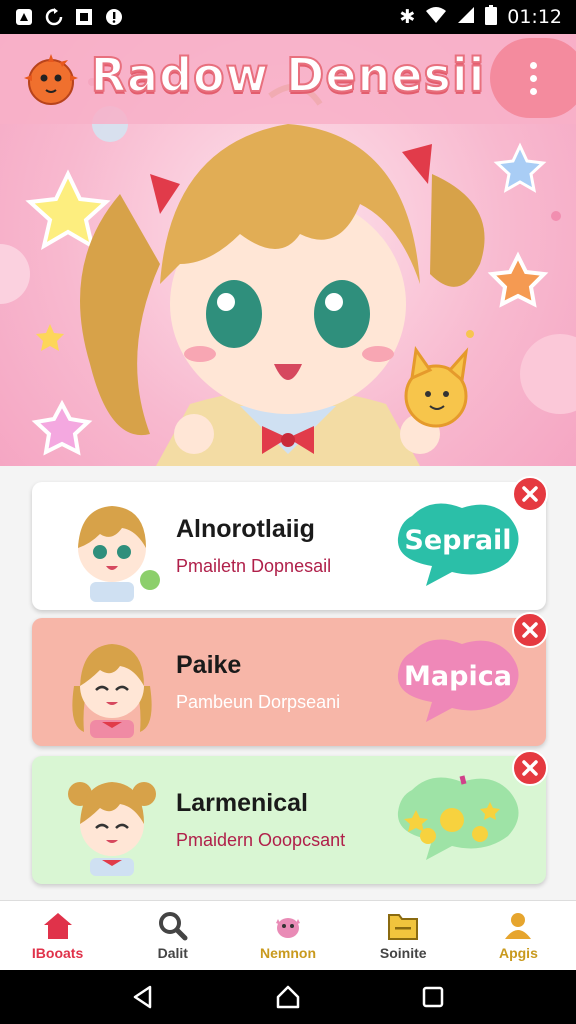 This screenshot has height=1024, width=576. Describe the element at coordinates (84, 17) in the screenshot. I see `square-icon` at that location.